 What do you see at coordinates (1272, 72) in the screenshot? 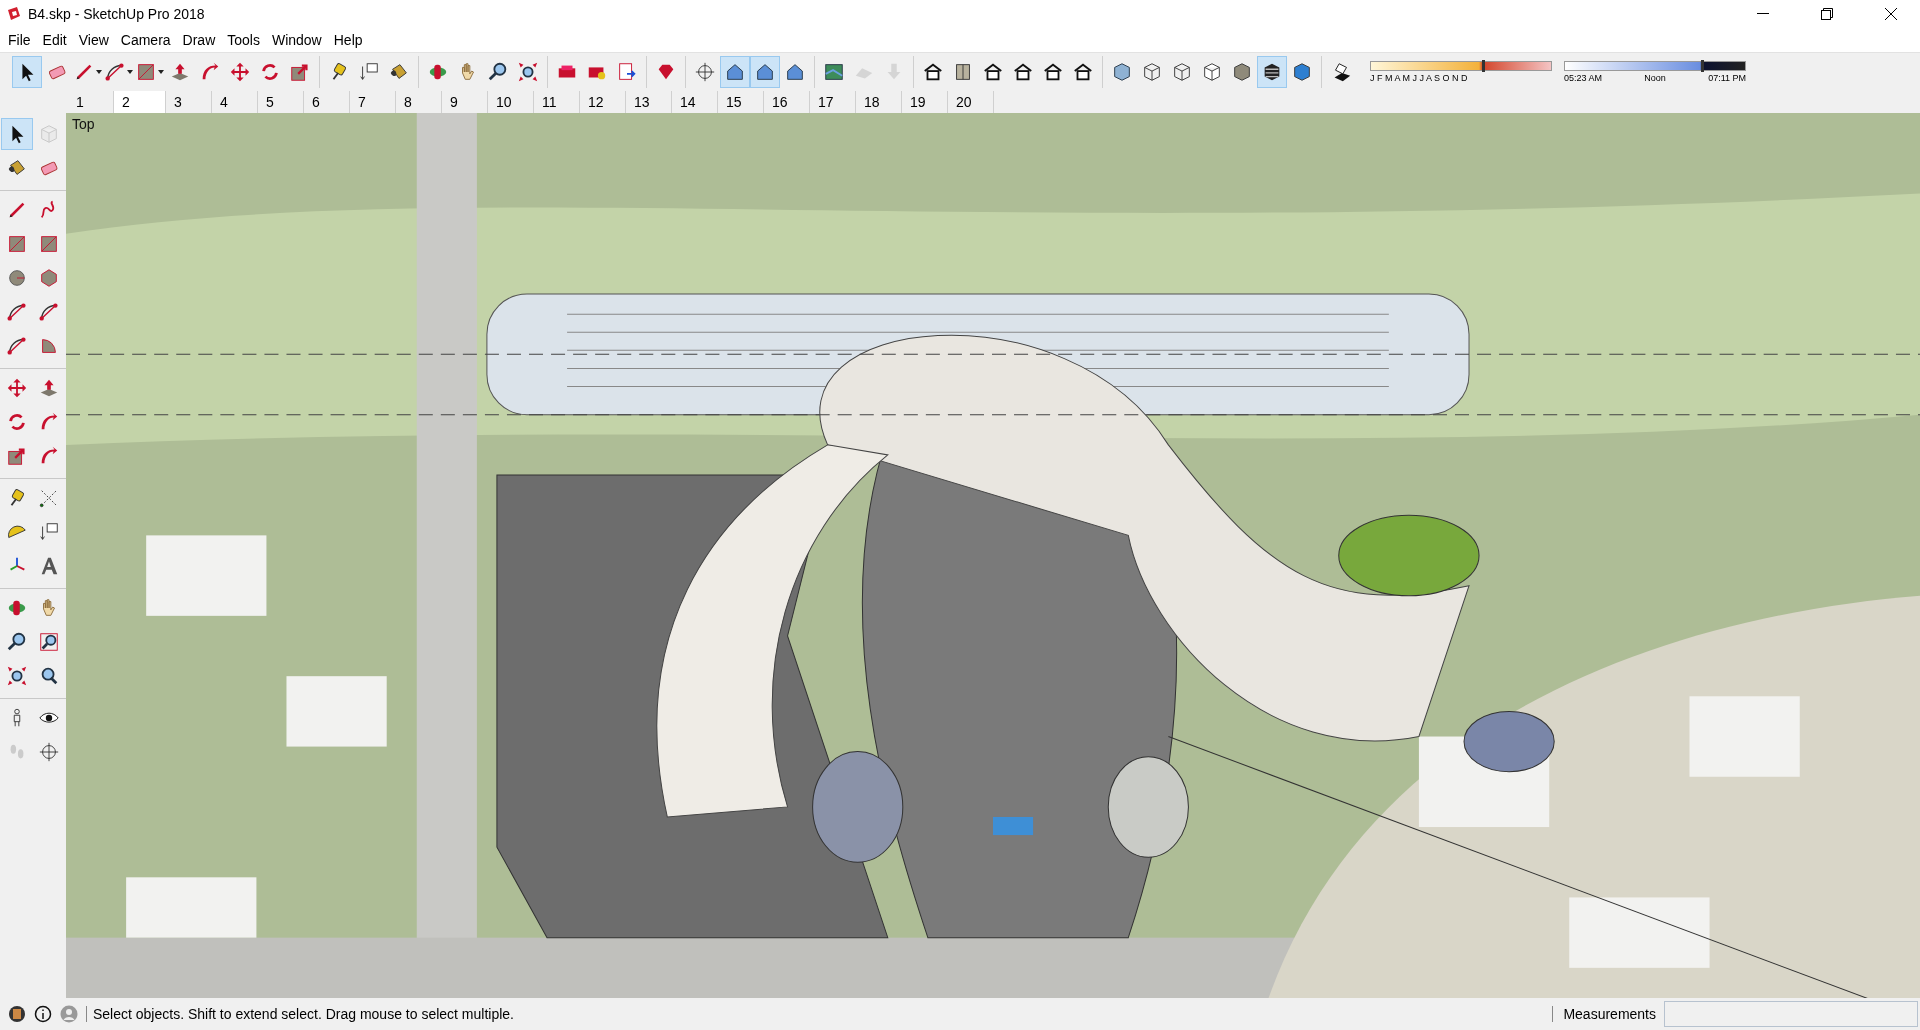
I see `striped-cube-tool-button` at bounding box center [1272, 72].